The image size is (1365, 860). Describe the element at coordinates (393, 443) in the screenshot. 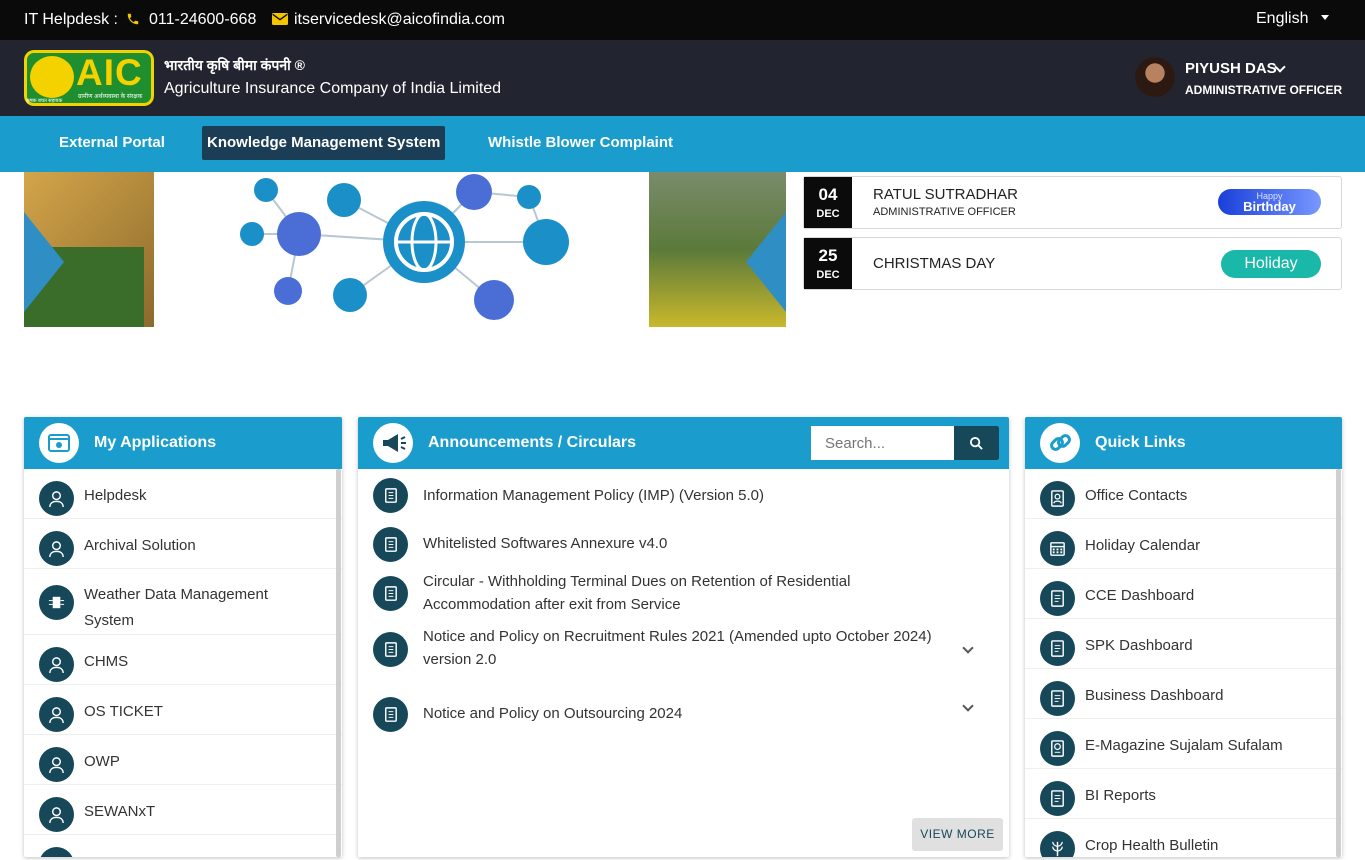

I see `megaphone-icon` at that location.